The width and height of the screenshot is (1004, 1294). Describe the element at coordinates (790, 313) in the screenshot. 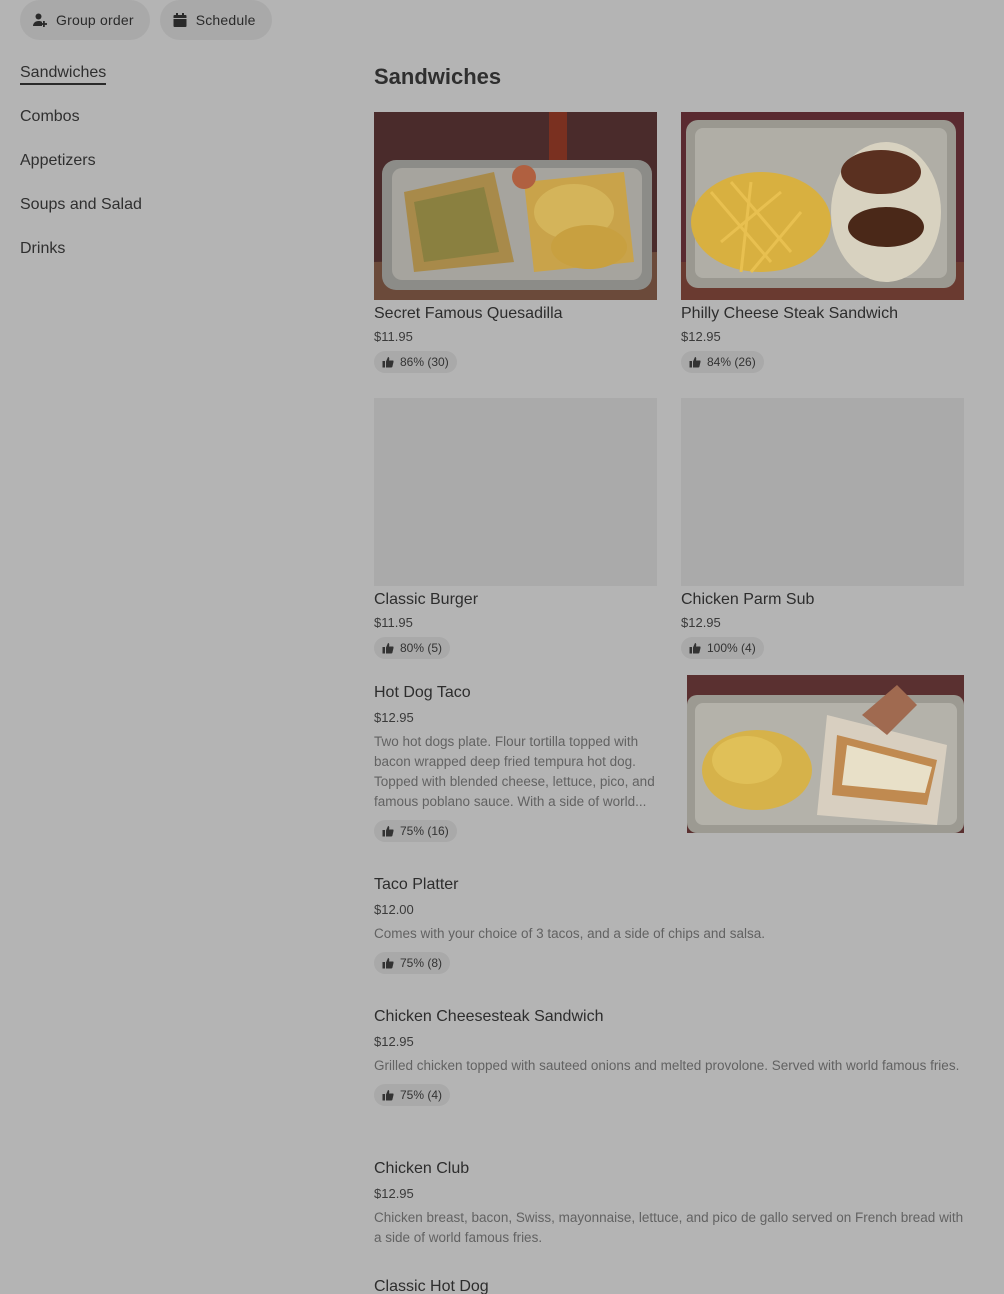

I see `item-name: Philly Cheese Steak Sandwich` at that location.